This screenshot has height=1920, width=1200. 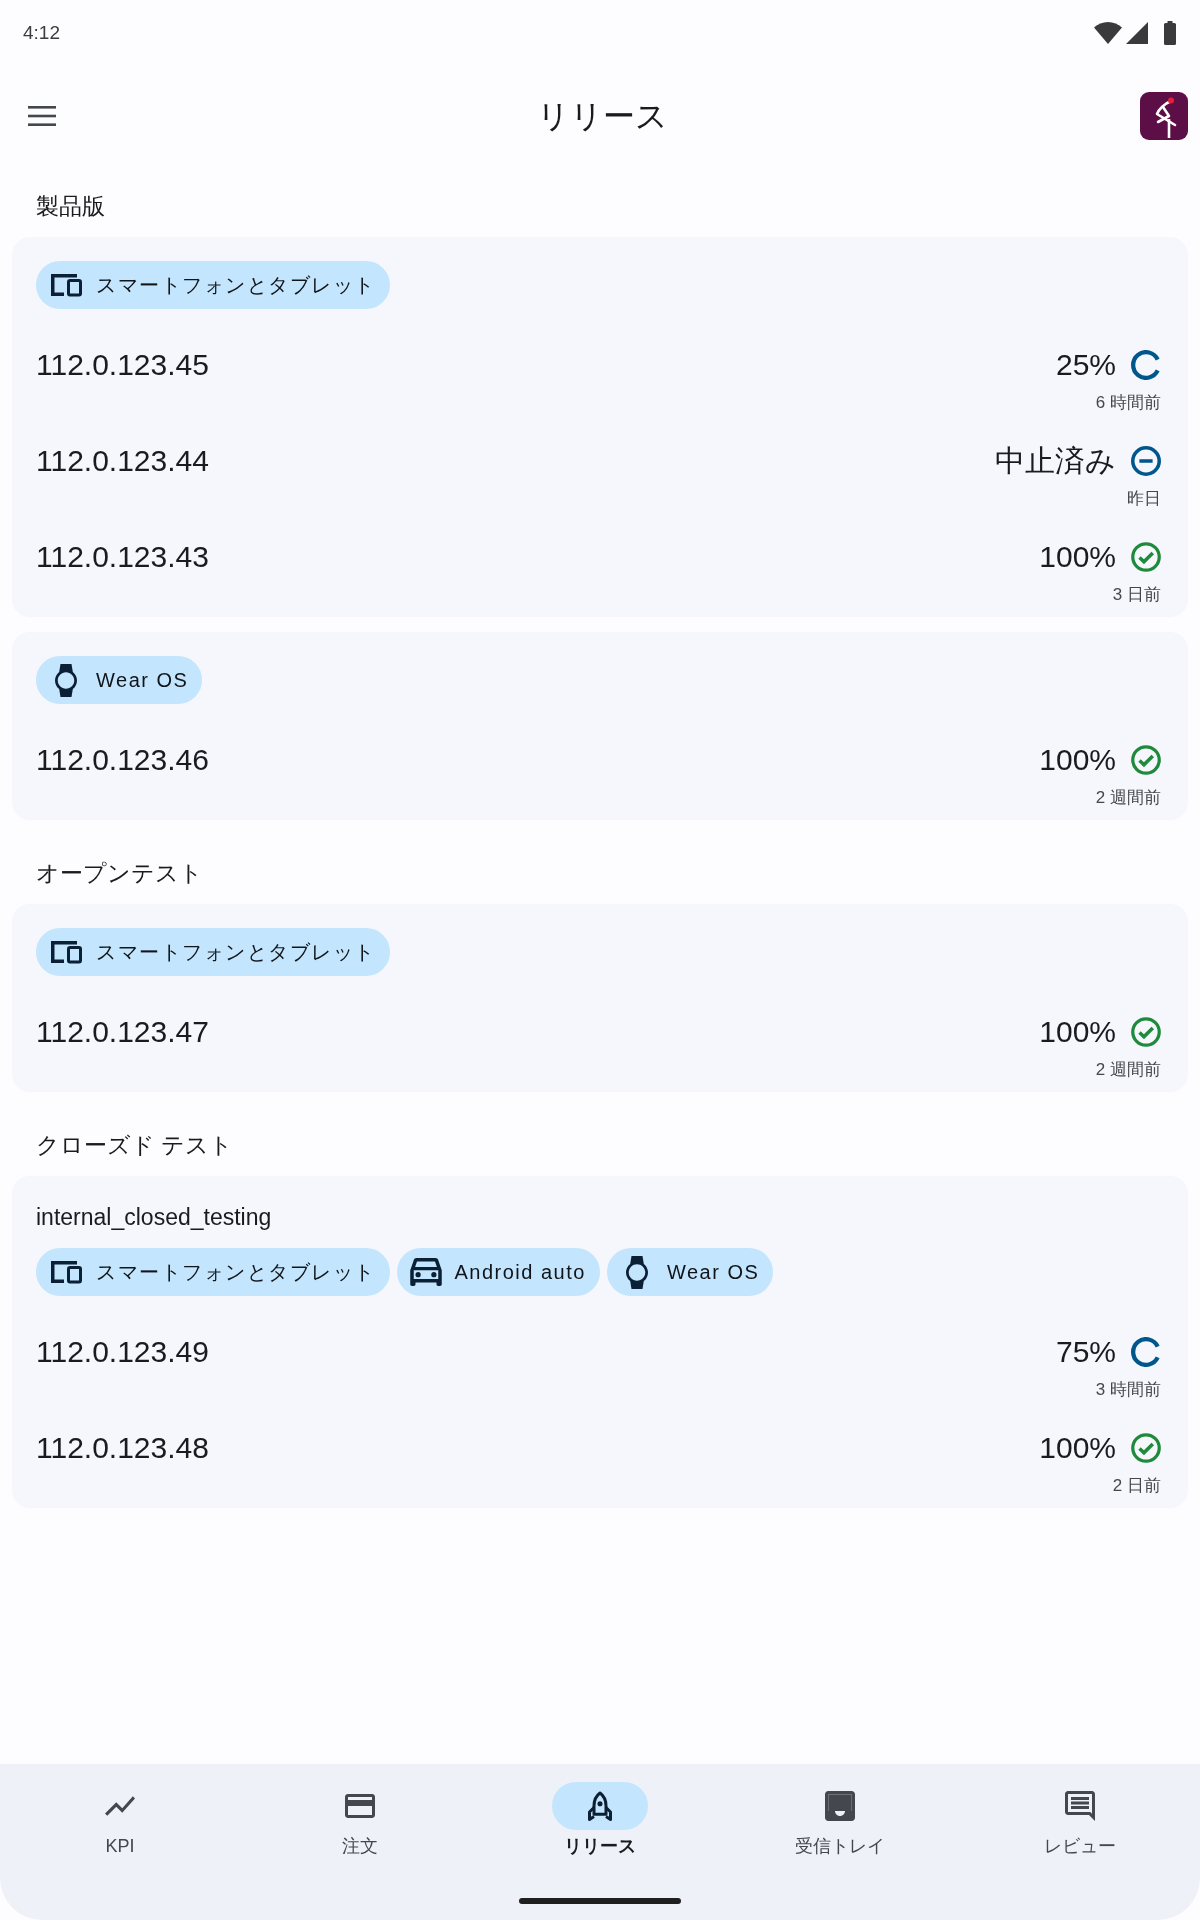 I want to click on release-time: 昨日, so click(x=1144, y=499).